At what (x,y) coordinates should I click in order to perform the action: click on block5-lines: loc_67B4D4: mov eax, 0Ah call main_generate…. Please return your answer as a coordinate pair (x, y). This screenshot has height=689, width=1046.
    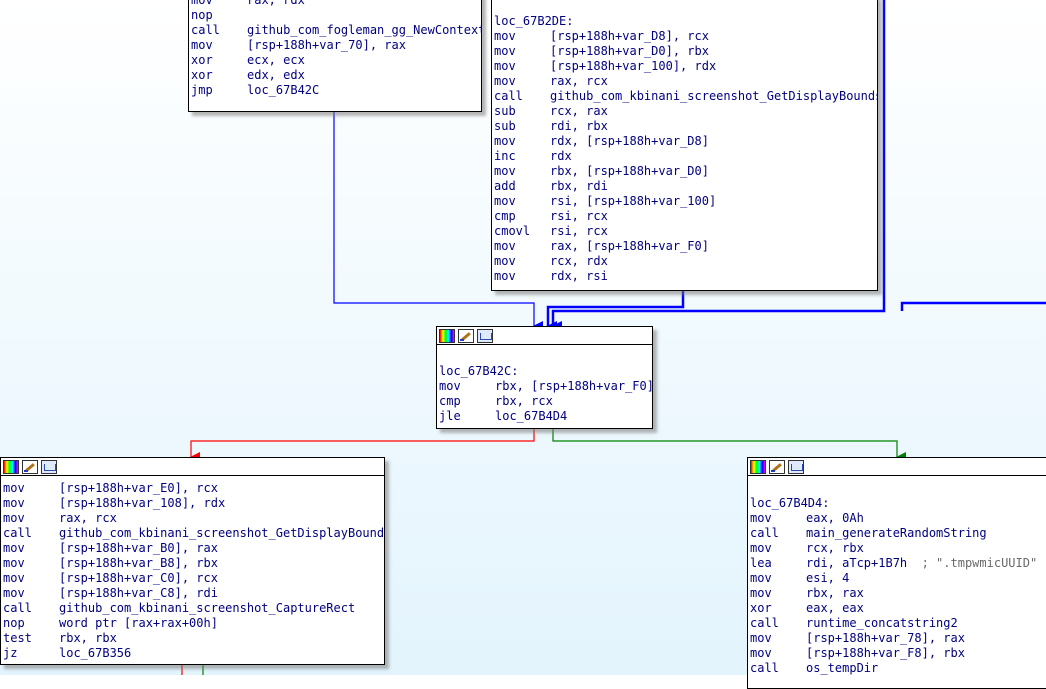
    Looking at the image, I should click on (897, 576).